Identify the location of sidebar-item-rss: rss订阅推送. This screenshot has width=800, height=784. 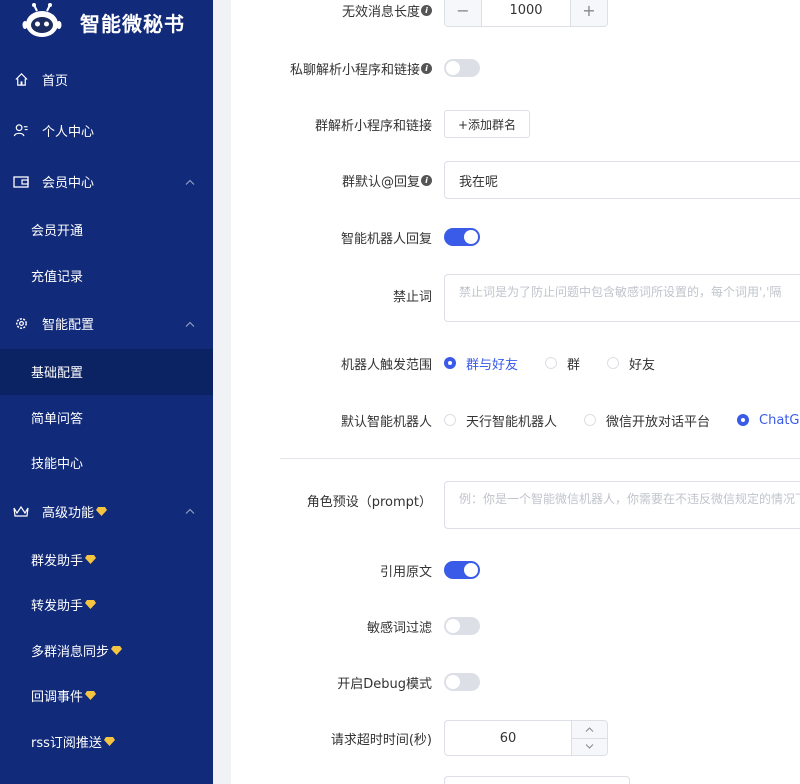
(106, 742).